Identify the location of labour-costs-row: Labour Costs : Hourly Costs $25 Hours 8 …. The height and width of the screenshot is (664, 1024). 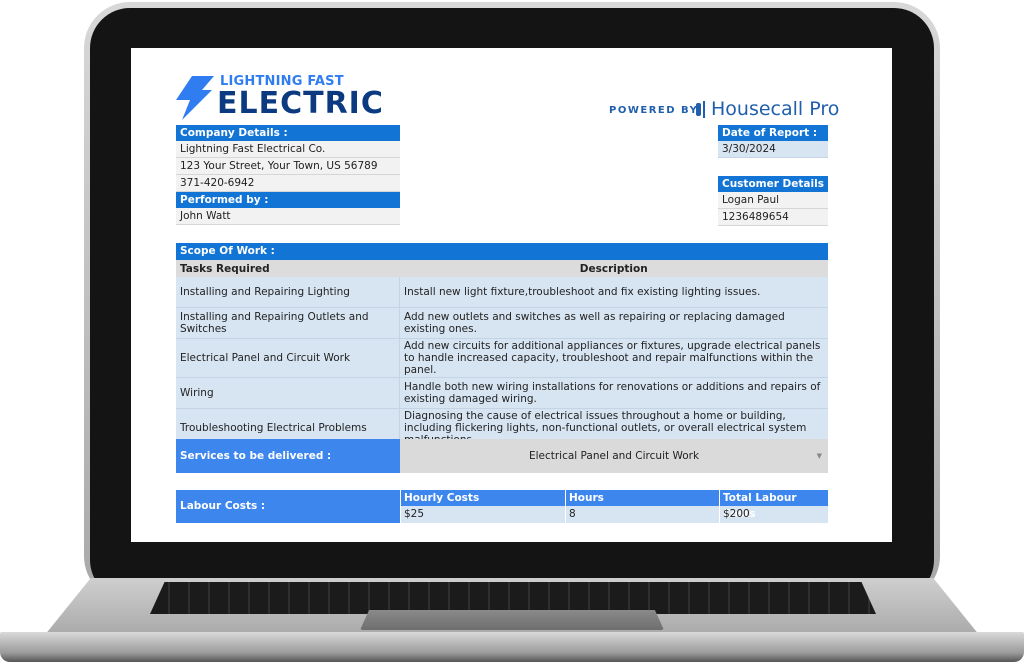
(502, 506).